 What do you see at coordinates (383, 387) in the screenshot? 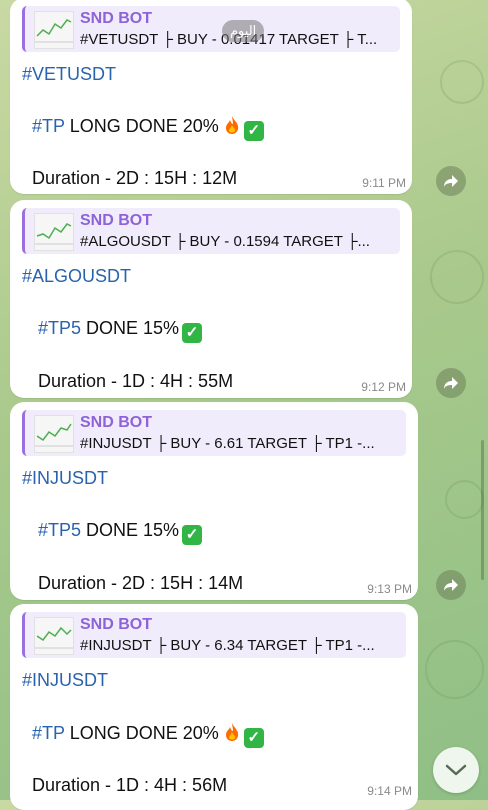
I see `message-time: 9:12 PM` at bounding box center [383, 387].